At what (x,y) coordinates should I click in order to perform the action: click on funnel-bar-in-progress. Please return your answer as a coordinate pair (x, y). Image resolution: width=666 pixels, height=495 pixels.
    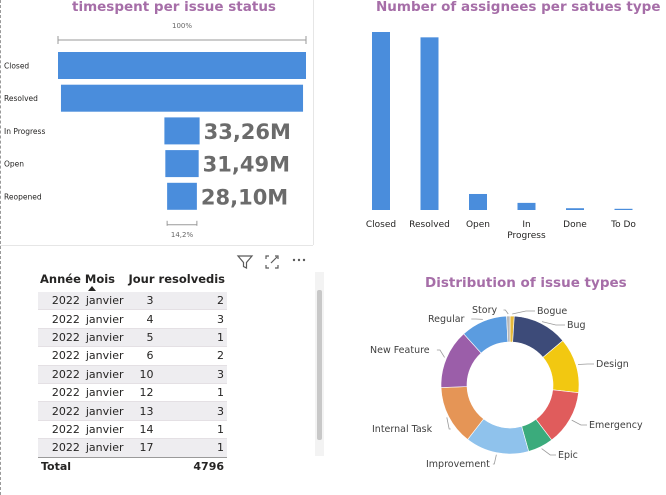
    Looking at the image, I should click on (182, 131).